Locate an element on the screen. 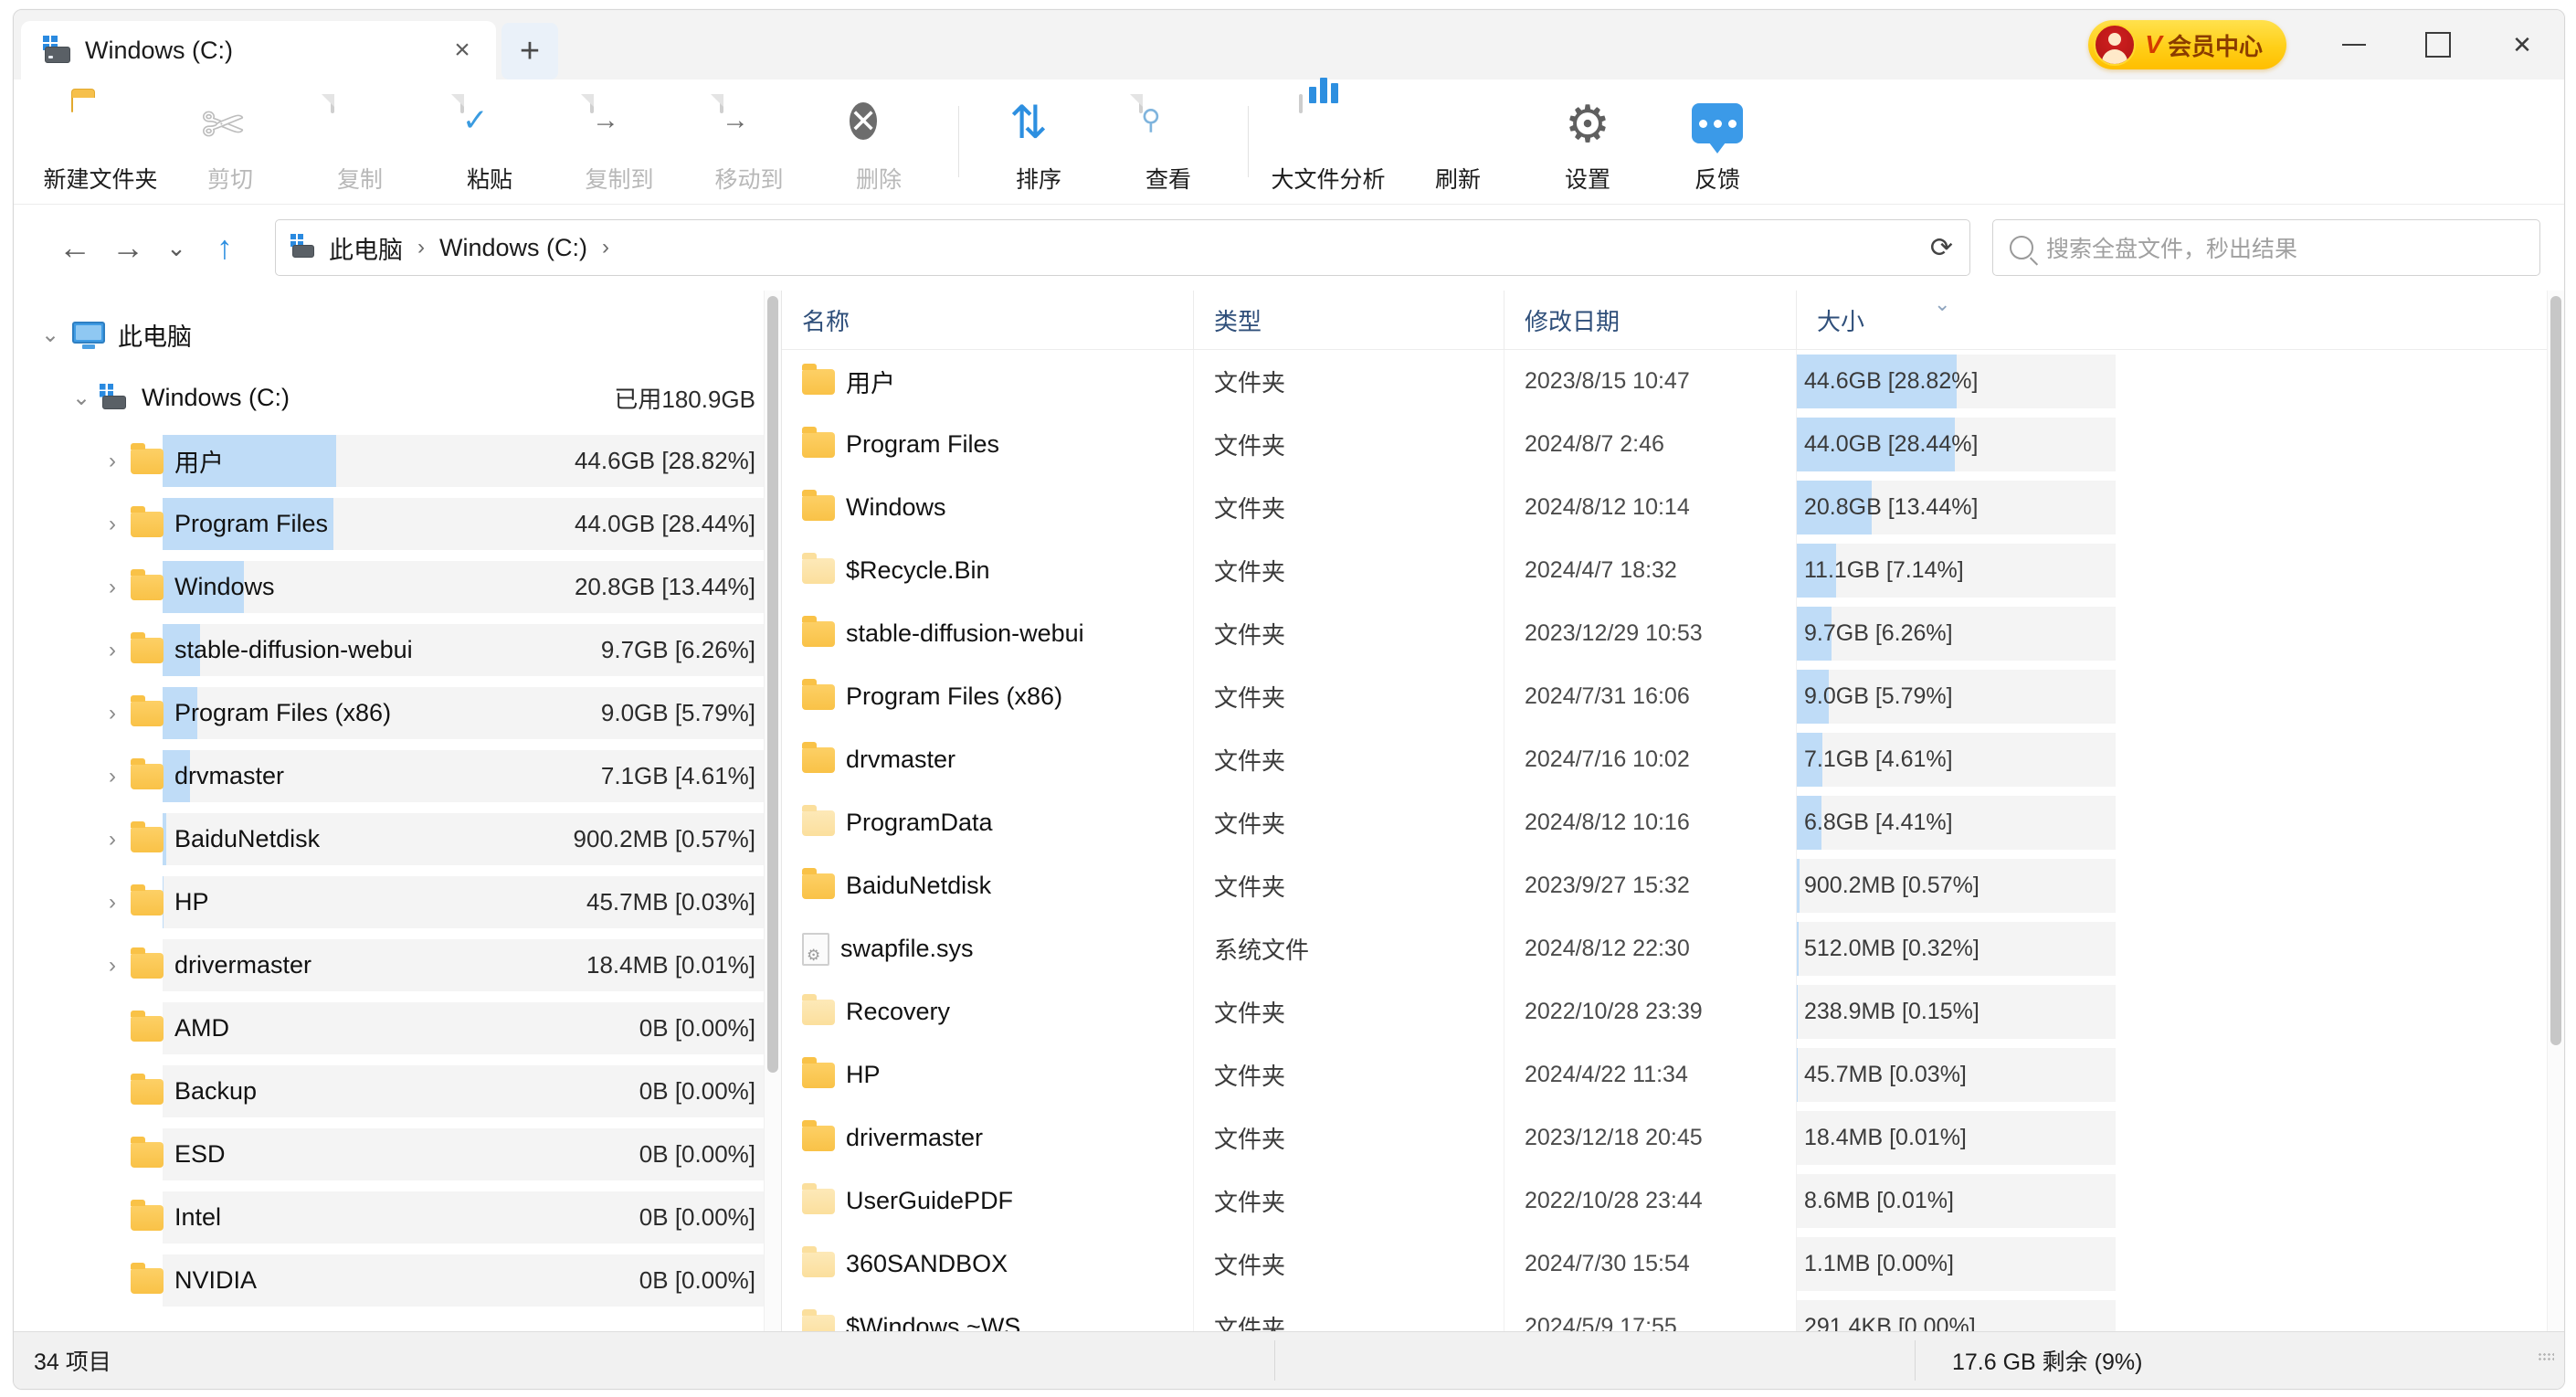  tree-item: › stable-diffusion-webui 9.7GB [6.26%] is located at coordinates (397, 650).